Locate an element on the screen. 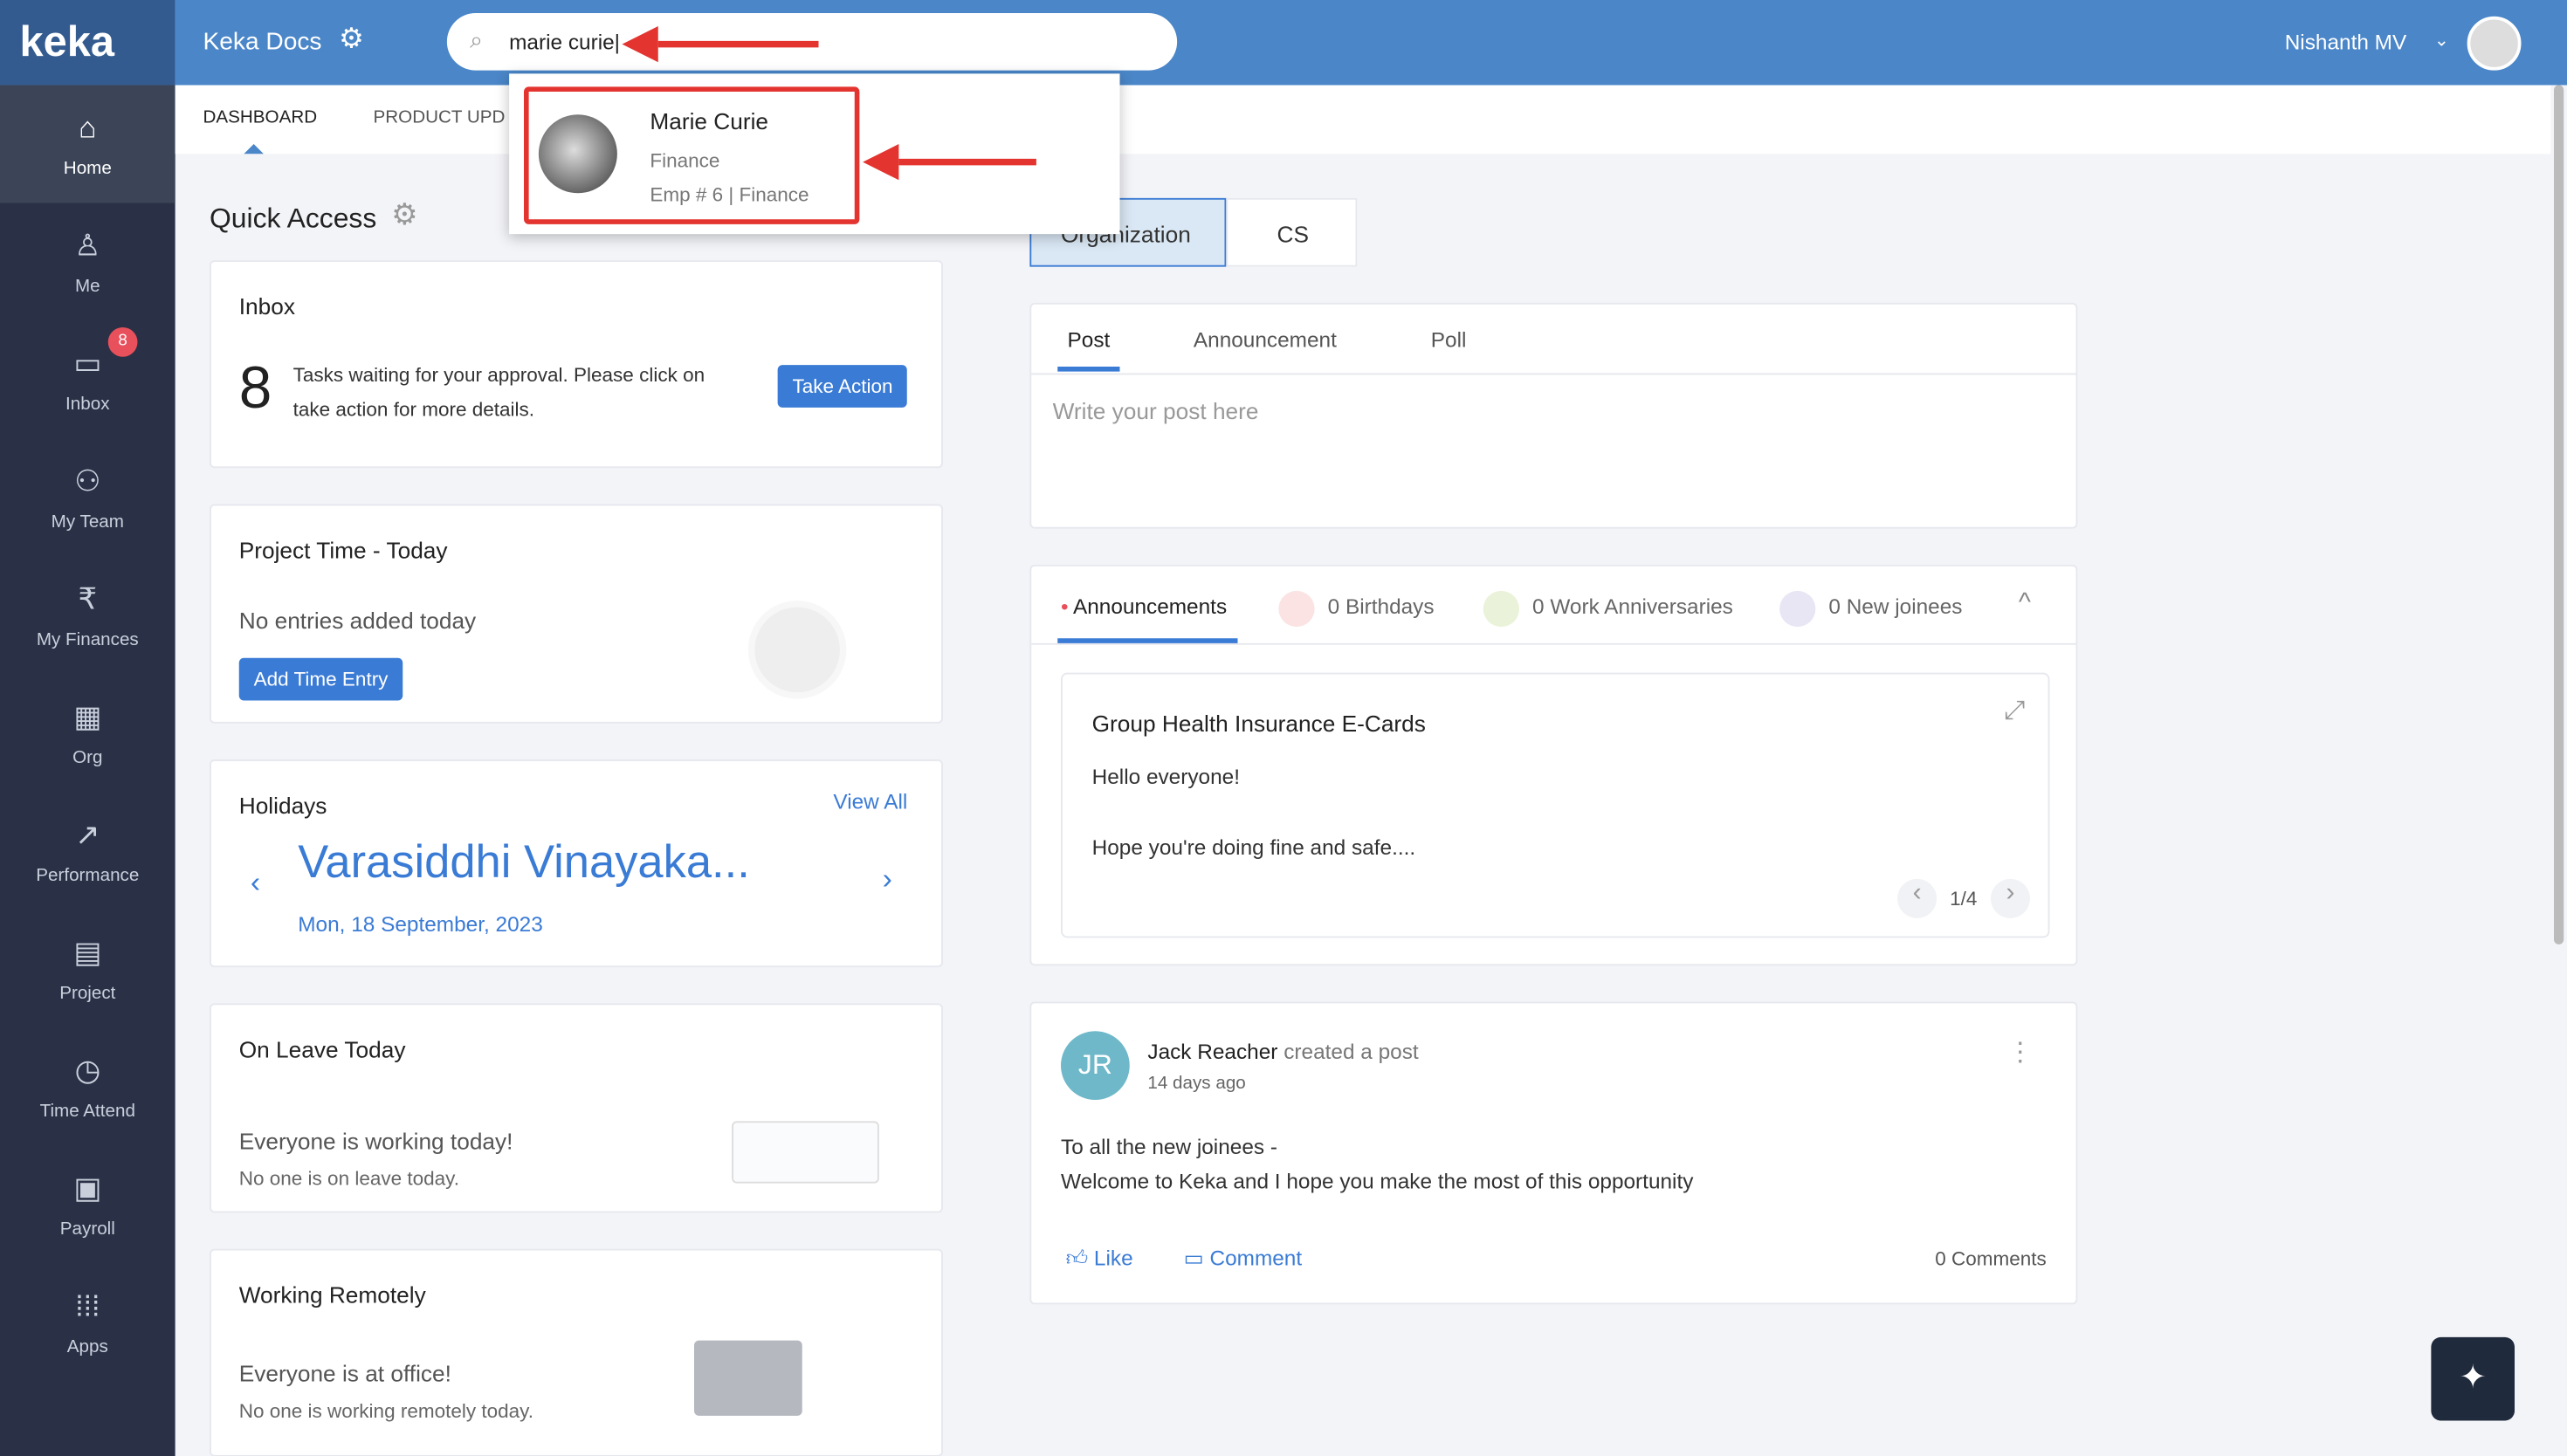  pager: 1/4 is located at coordinates (1964, 898).